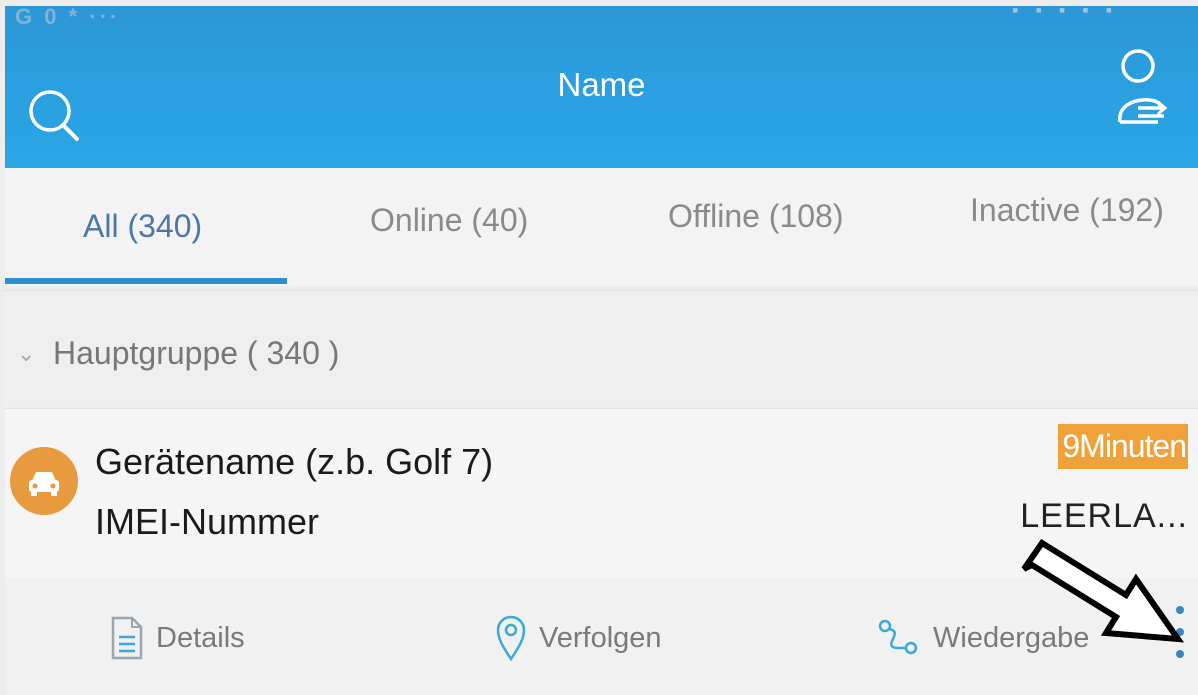 Image resolution: width=1198 pixels, height=695 pixels. I want to click on user-switch-icon, so click(1143, 86).